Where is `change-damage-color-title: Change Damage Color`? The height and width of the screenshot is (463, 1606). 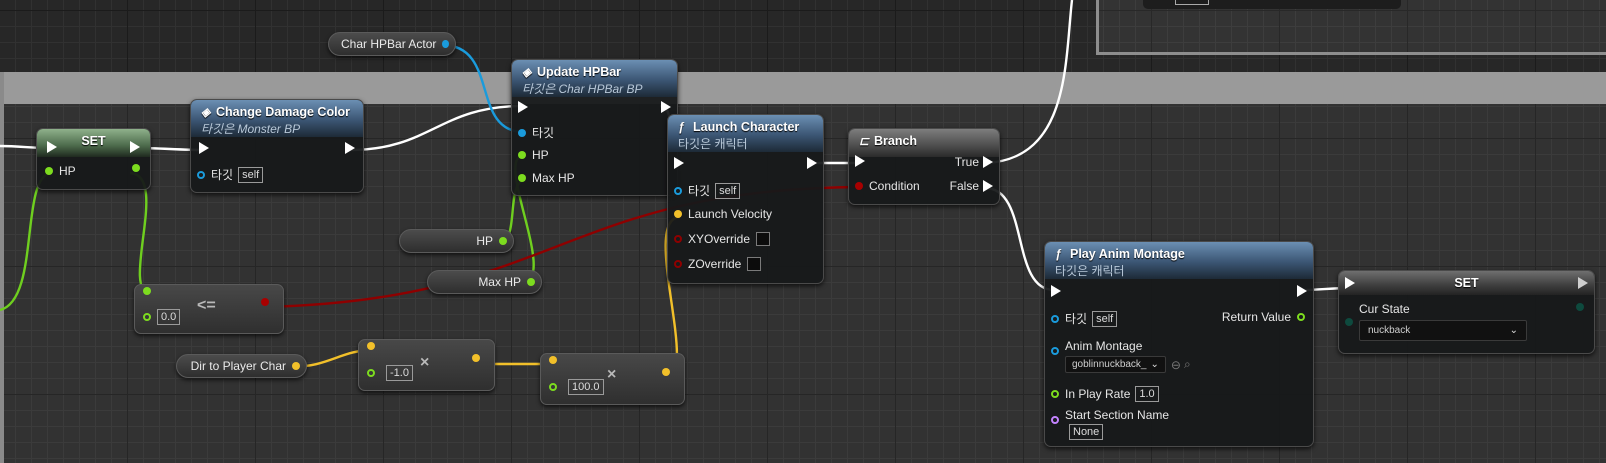
change-damage-color-title: Change Damage Color is located at coordinates (283, 112).